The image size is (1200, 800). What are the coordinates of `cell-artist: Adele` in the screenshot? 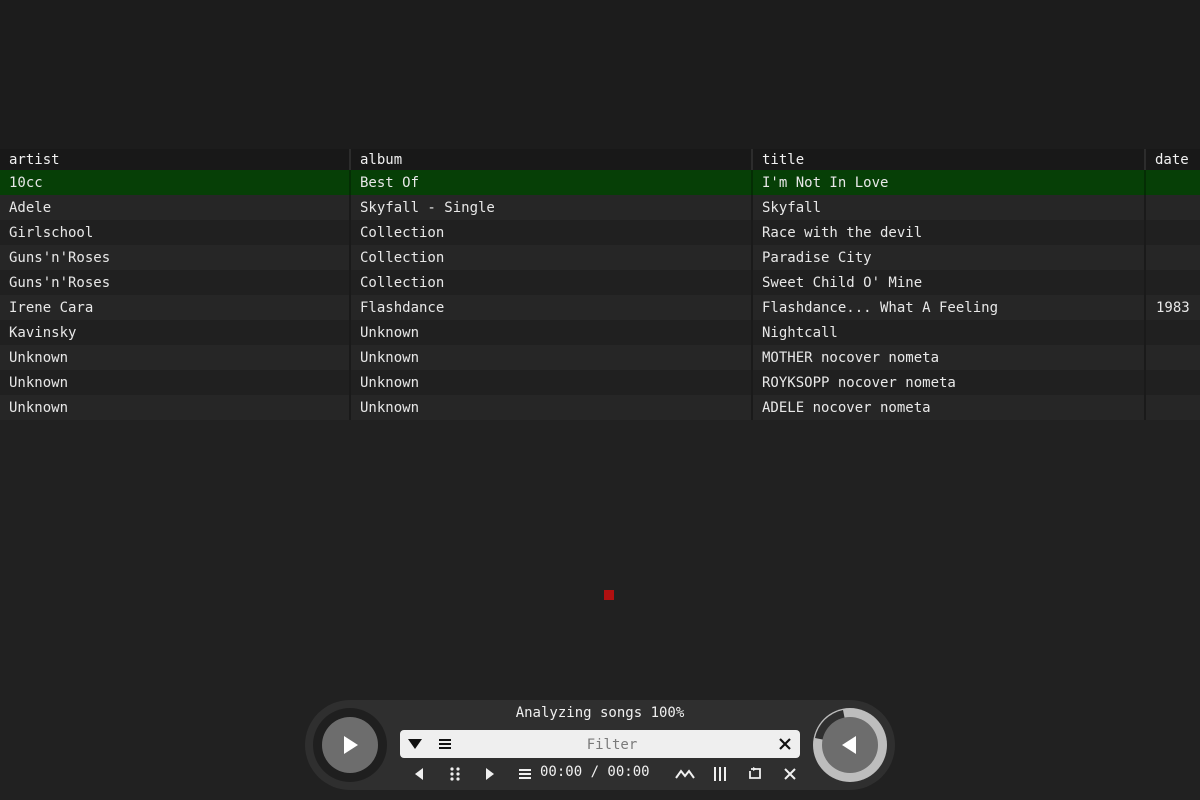 It's located at (175, 207).